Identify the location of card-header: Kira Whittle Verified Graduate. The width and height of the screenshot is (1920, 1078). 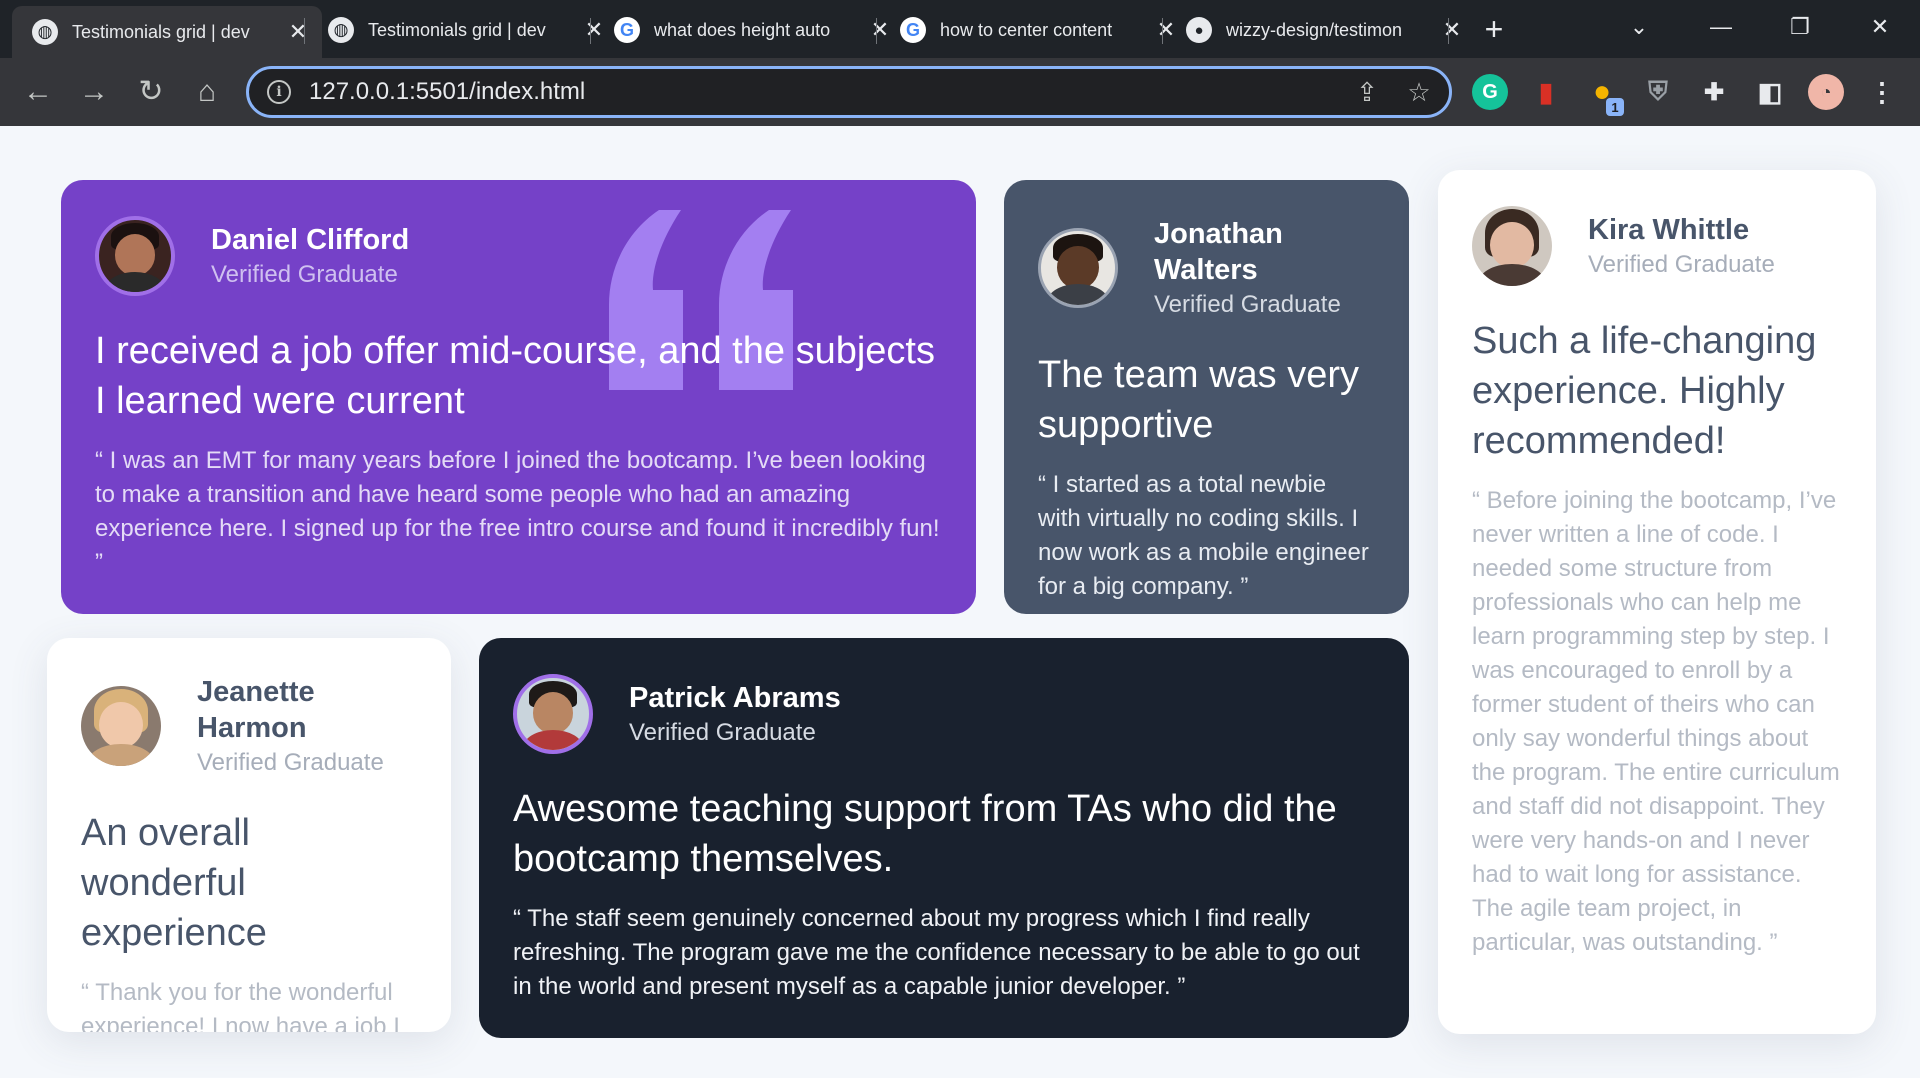
(1657, 246).